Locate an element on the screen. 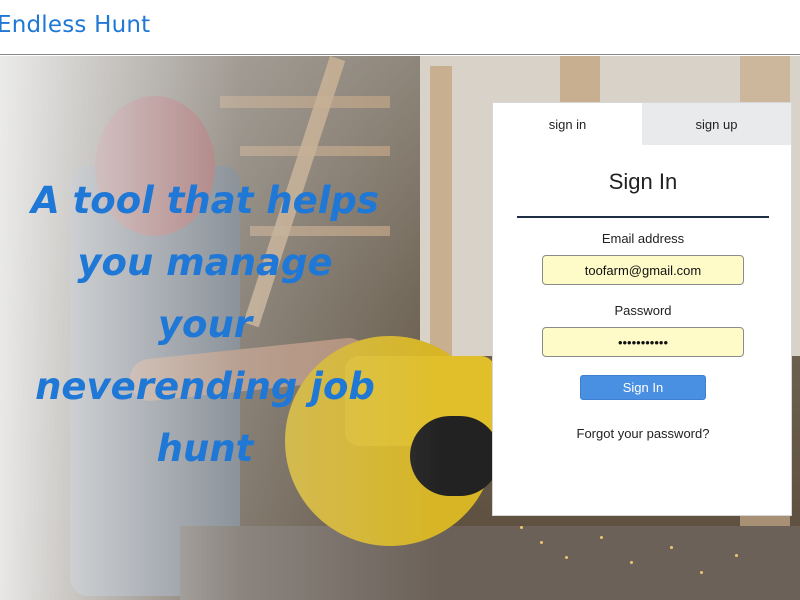  navbar: Endless Hunt is located at coordinates (400, 27).